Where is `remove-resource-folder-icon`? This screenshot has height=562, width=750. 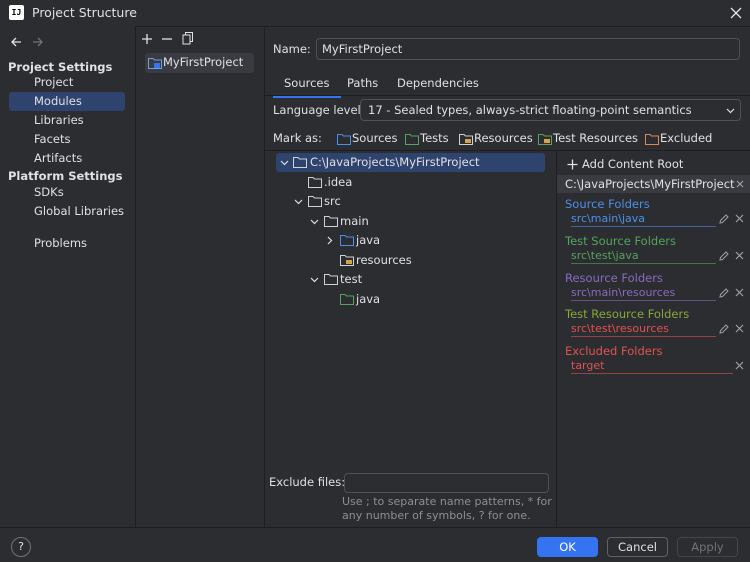
remove-resource-folder-icon is located at coordinates (739, 292).